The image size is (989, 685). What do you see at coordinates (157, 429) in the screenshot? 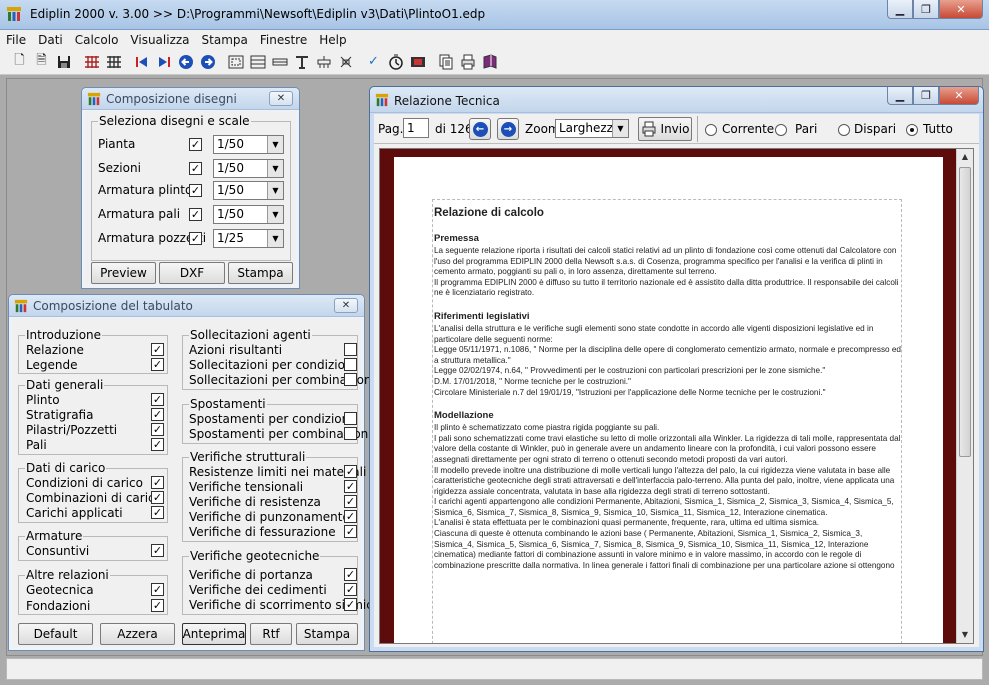
I see `checkbox-pilastri-pozzetti: ✓` at bounding box center [157, 429].